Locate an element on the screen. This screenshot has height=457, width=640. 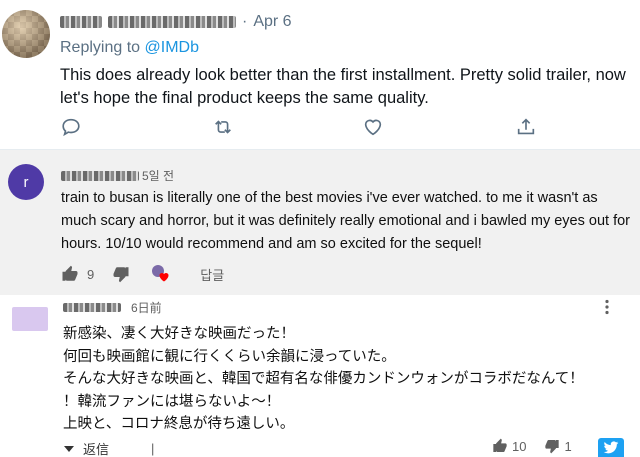
twitter-share-button is located at coordinates (611, 447).